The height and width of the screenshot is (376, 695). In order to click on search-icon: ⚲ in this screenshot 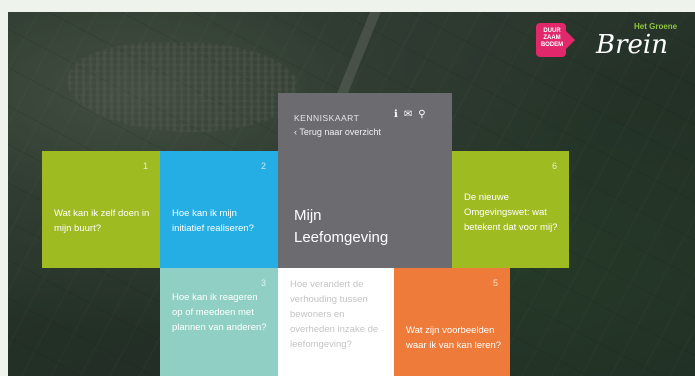, I will do `click(421, 114)`.